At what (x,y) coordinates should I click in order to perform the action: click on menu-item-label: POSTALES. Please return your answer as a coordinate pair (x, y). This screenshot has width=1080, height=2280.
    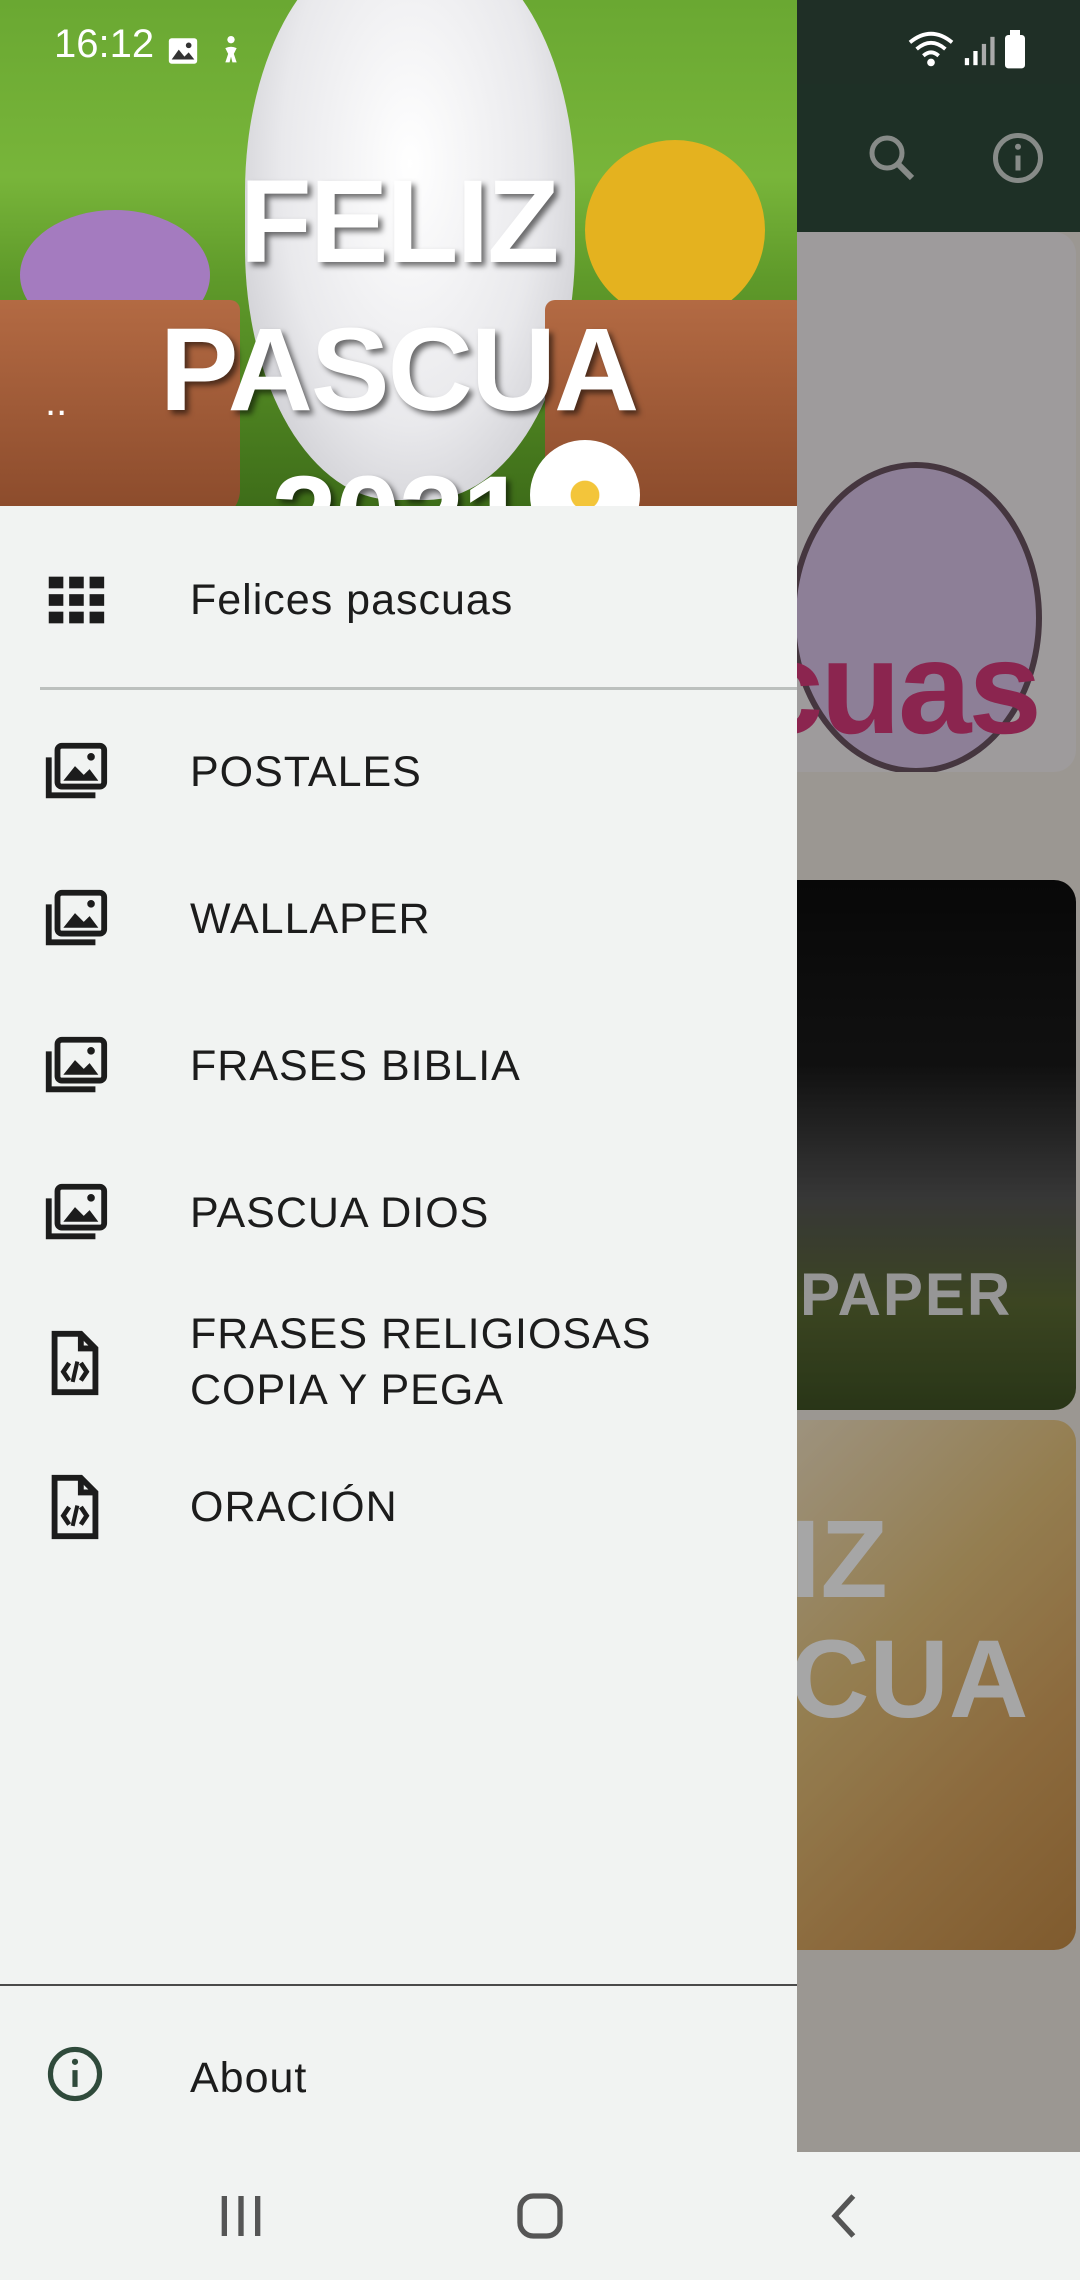
    Looking at the image, I should click on (306, 772).